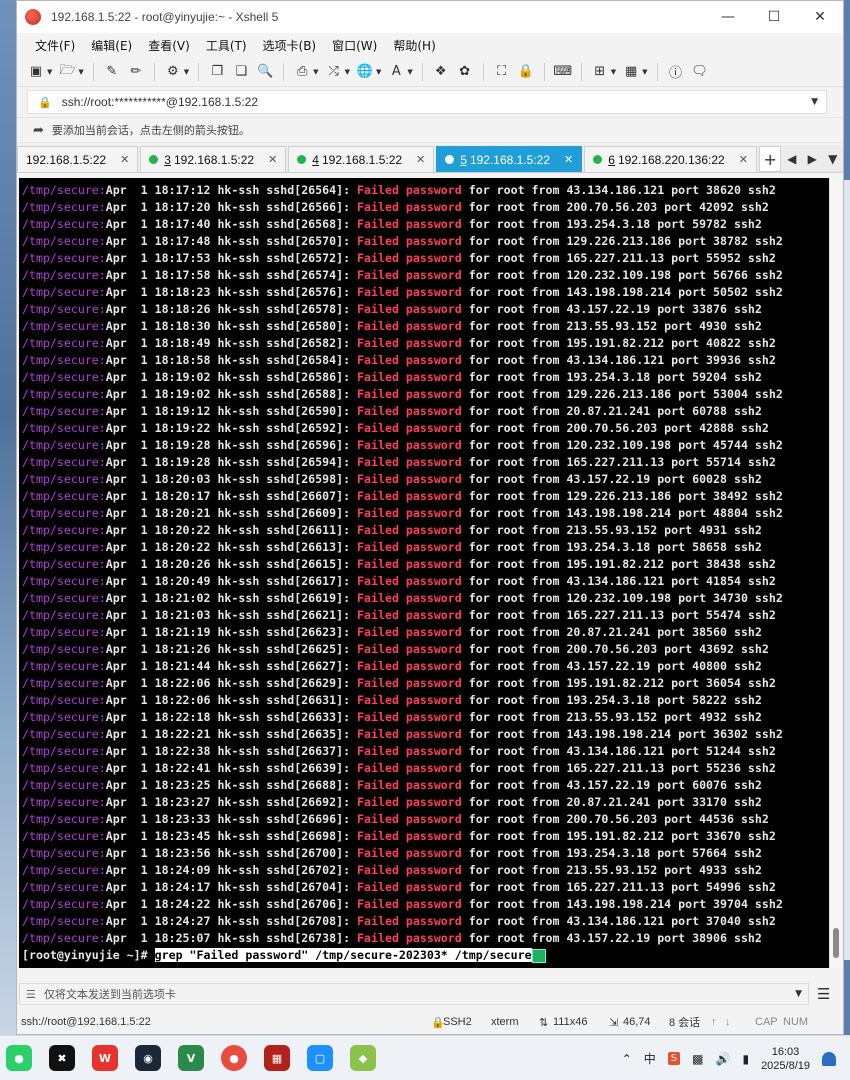 This screenshot has width=850, height=1080. What do you see at coordinates (700, 72) in the screenshot?
I see `chat-icon: 🗨` at bounding box center [700, 72].